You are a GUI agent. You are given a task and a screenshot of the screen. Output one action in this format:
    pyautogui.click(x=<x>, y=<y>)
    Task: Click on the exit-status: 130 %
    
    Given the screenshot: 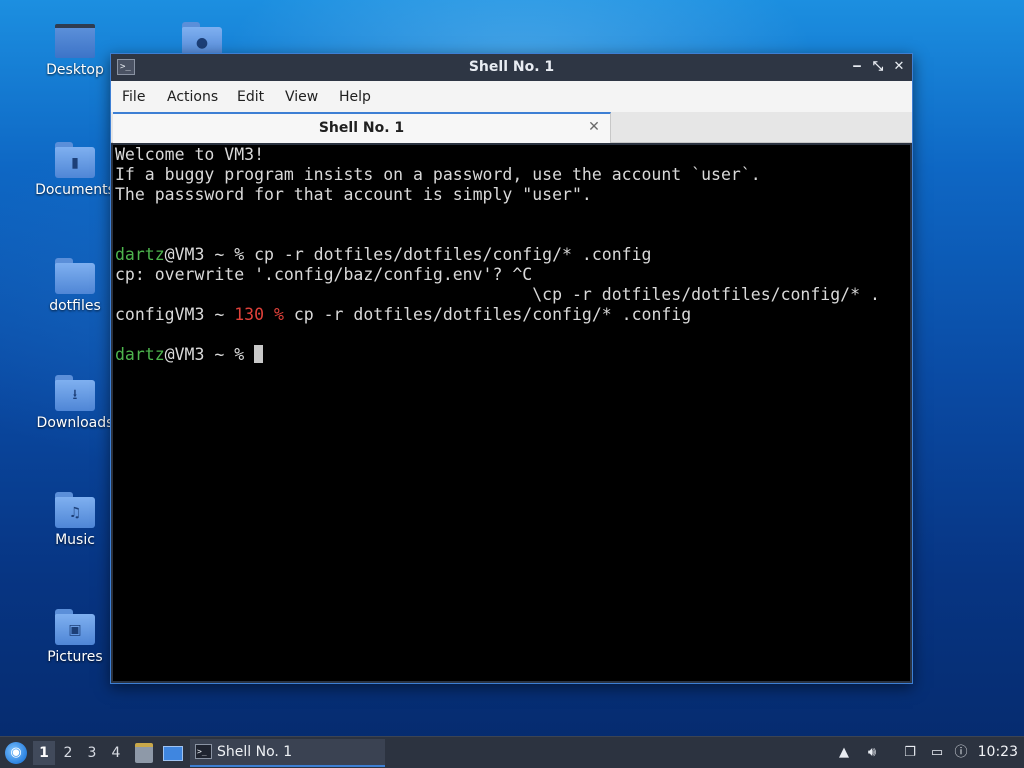 What is the action you would take?
    pyautogui.click(x=259, y=314)
    